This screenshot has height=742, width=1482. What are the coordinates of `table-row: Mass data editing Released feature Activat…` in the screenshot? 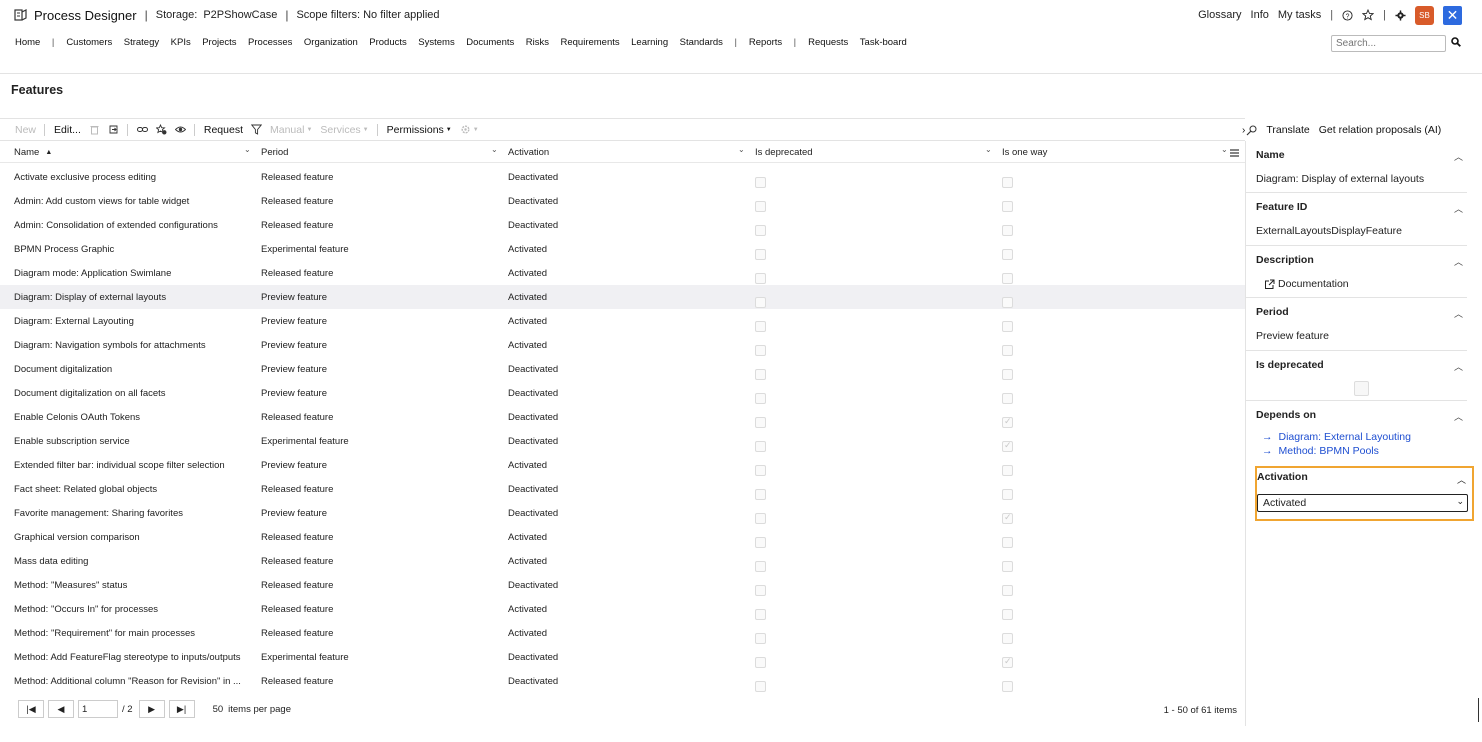 It's located at (622, 561).